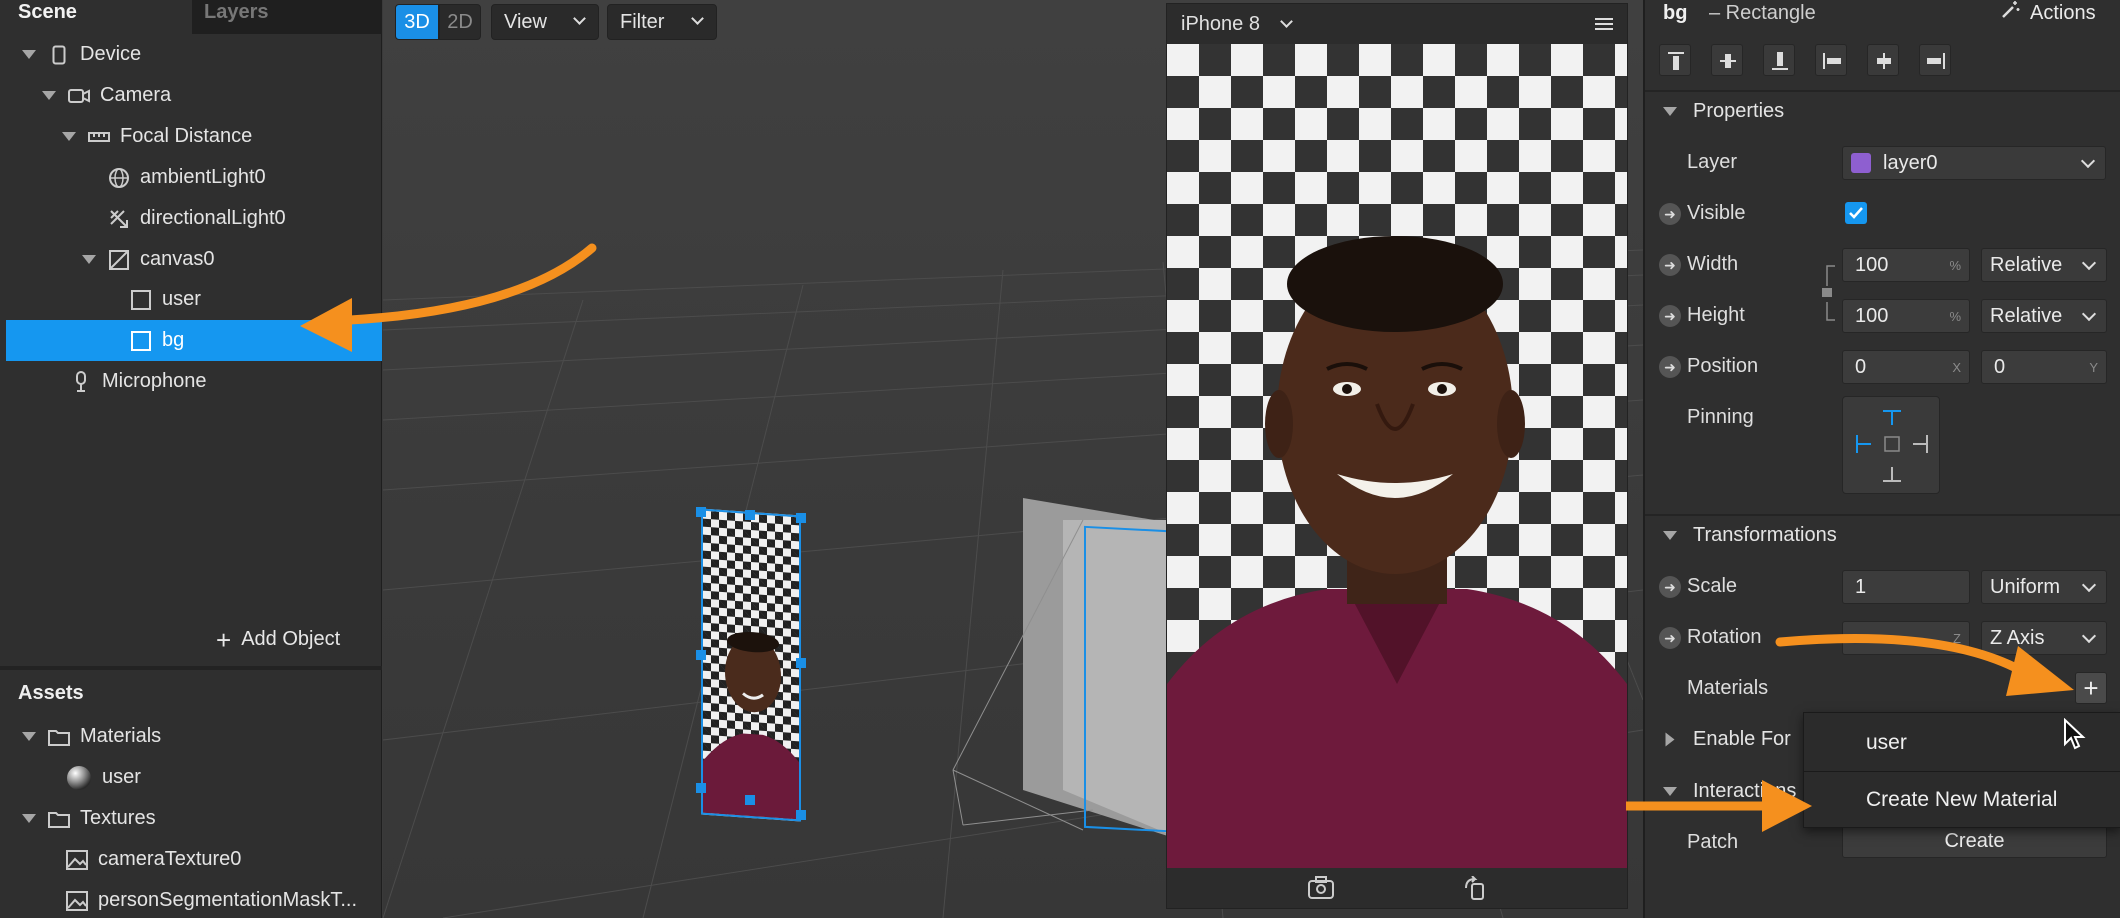 The image size is (2120, 918). Describe the element at coordinates (278, 640) in the screenshot. I see `add-object-button: + Add Object` at that location.